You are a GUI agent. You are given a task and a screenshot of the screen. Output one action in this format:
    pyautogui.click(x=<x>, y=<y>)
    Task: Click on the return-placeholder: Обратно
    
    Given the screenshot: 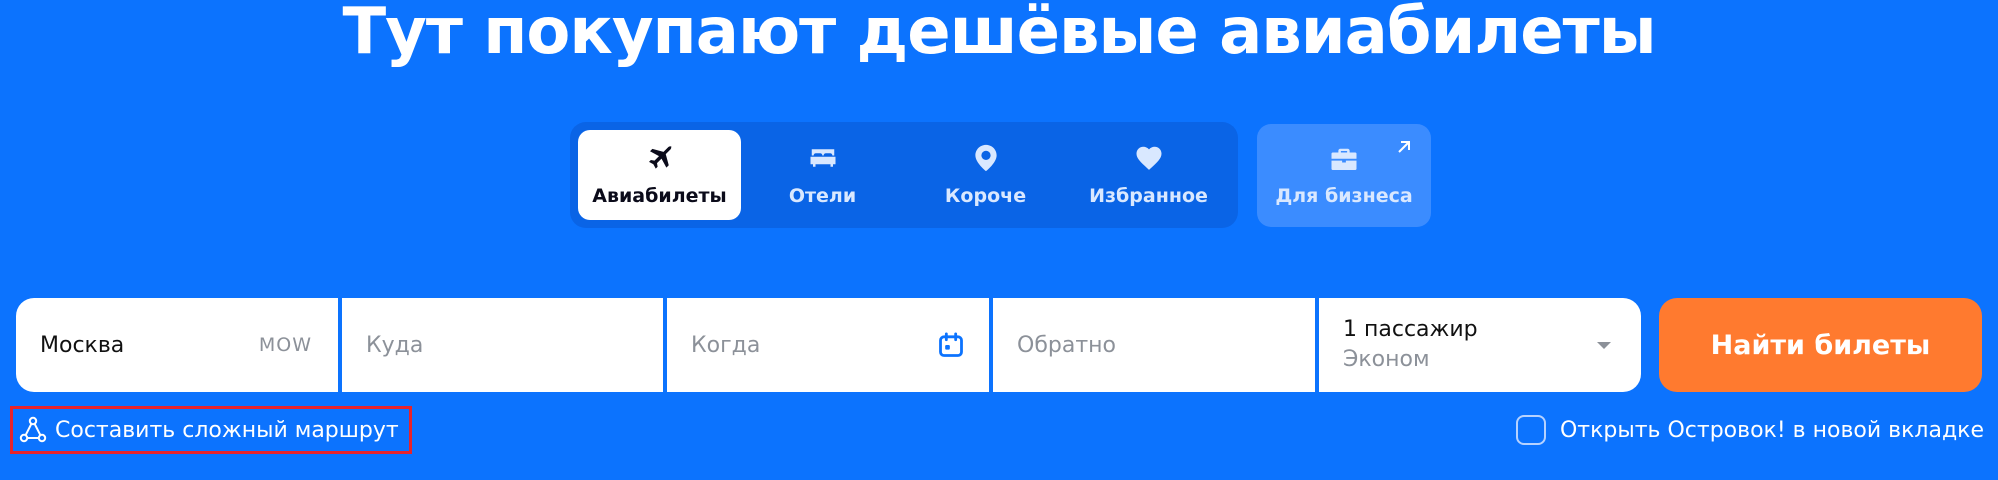 What is the action you would take?
    pyautogui.click(x=1066, y=345)
    